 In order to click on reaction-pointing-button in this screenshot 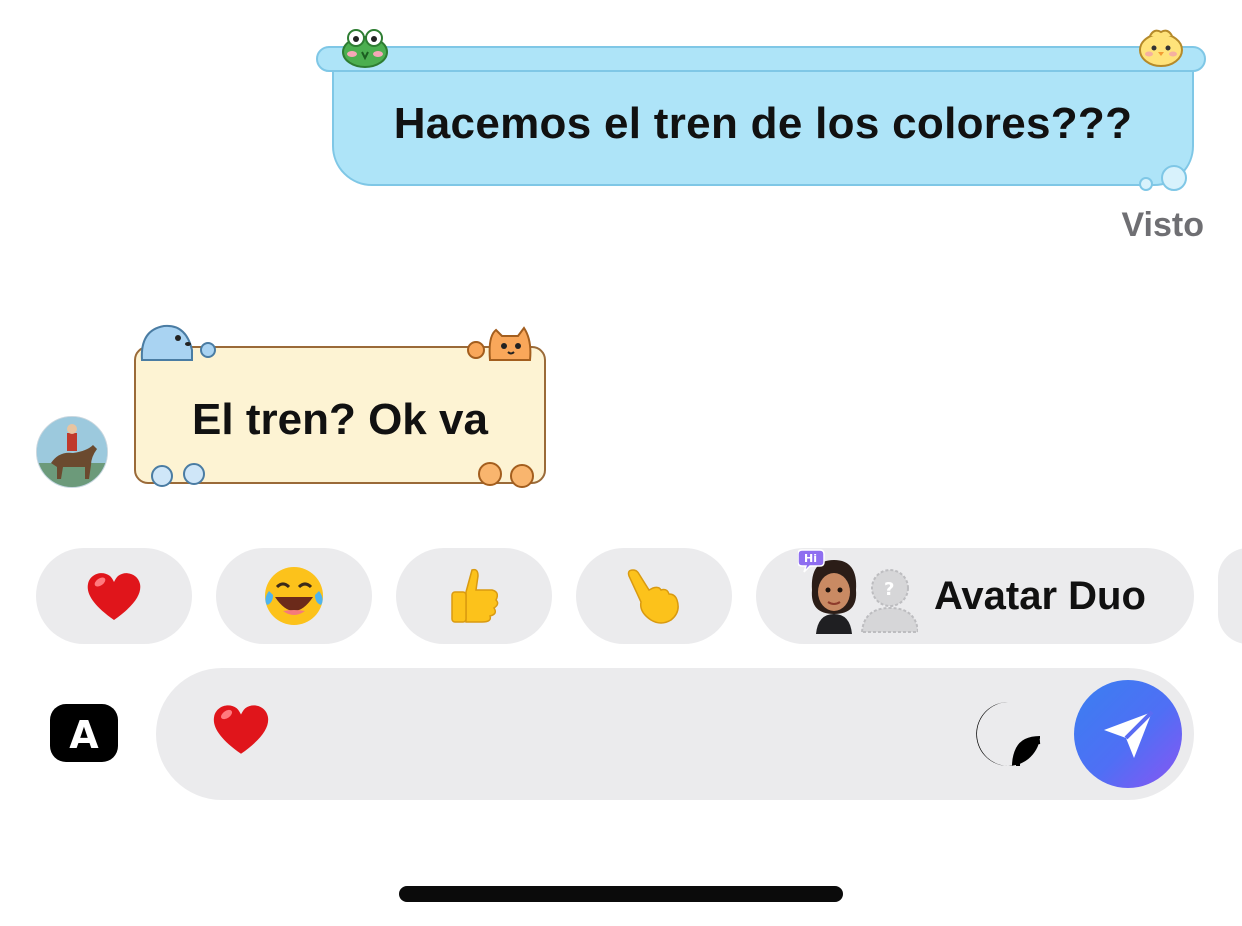, I will do `click(654, 596)`.